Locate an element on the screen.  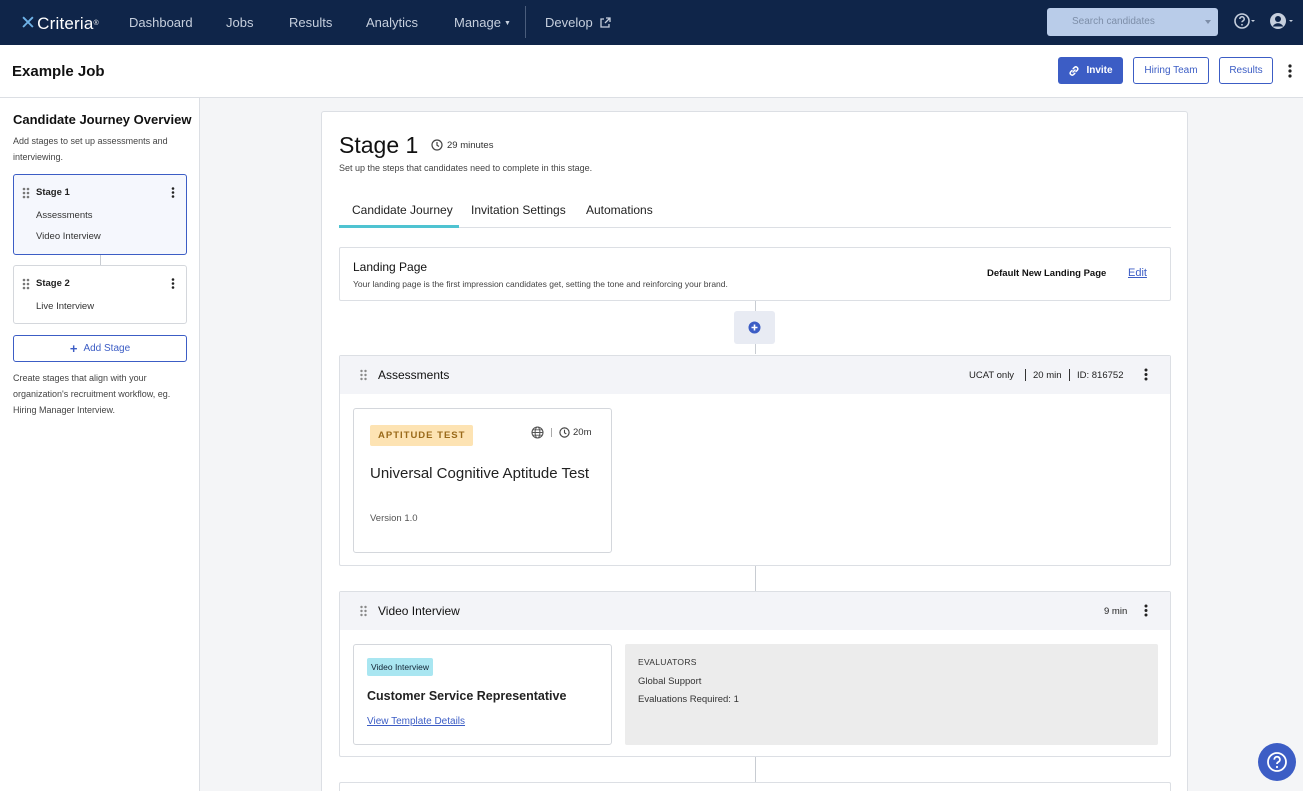
add-step-button is located at coordinates (754, 327).